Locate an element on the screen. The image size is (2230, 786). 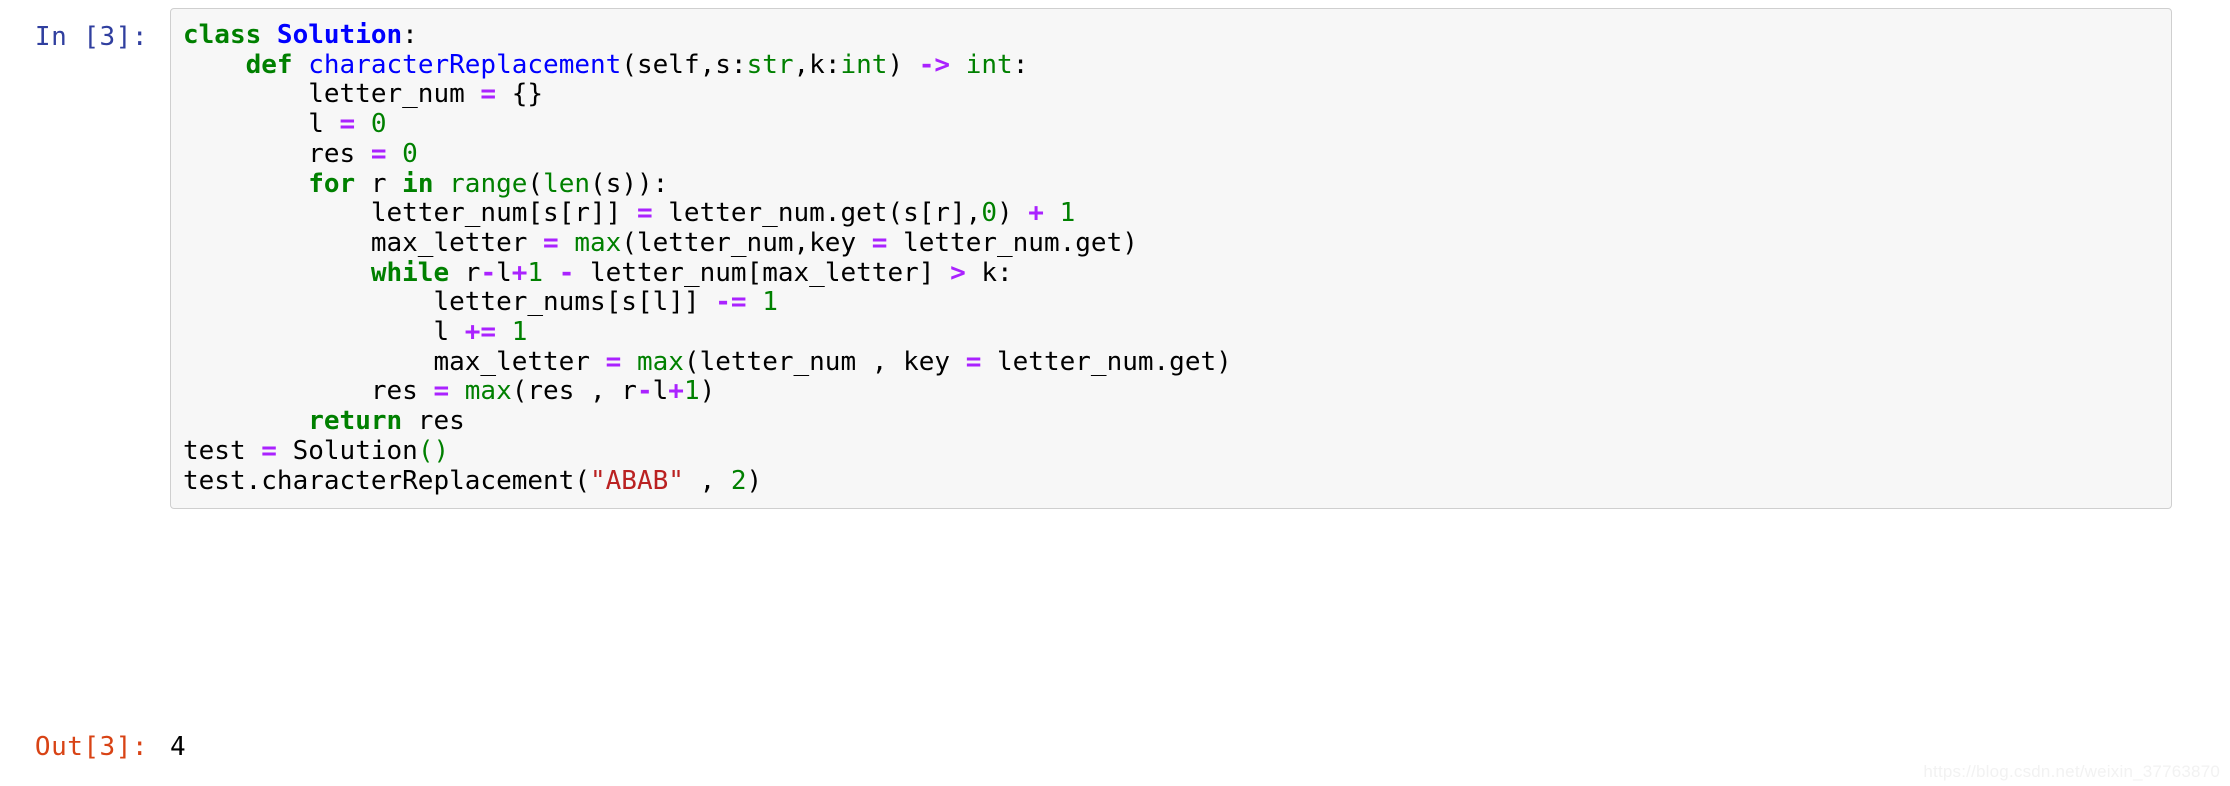
output-prompt-label: Out[3]: is located at coordinates (91, 747).